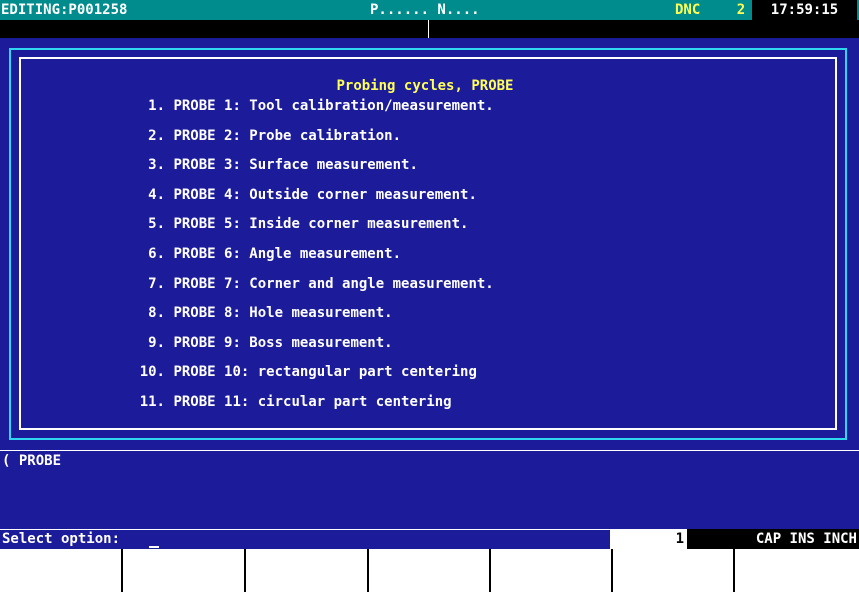 This screenshot has width=859, height=592. Describe the element at coordinates (156, 254) in the screenshot. I see `menu-item-number: 6.` at that location.